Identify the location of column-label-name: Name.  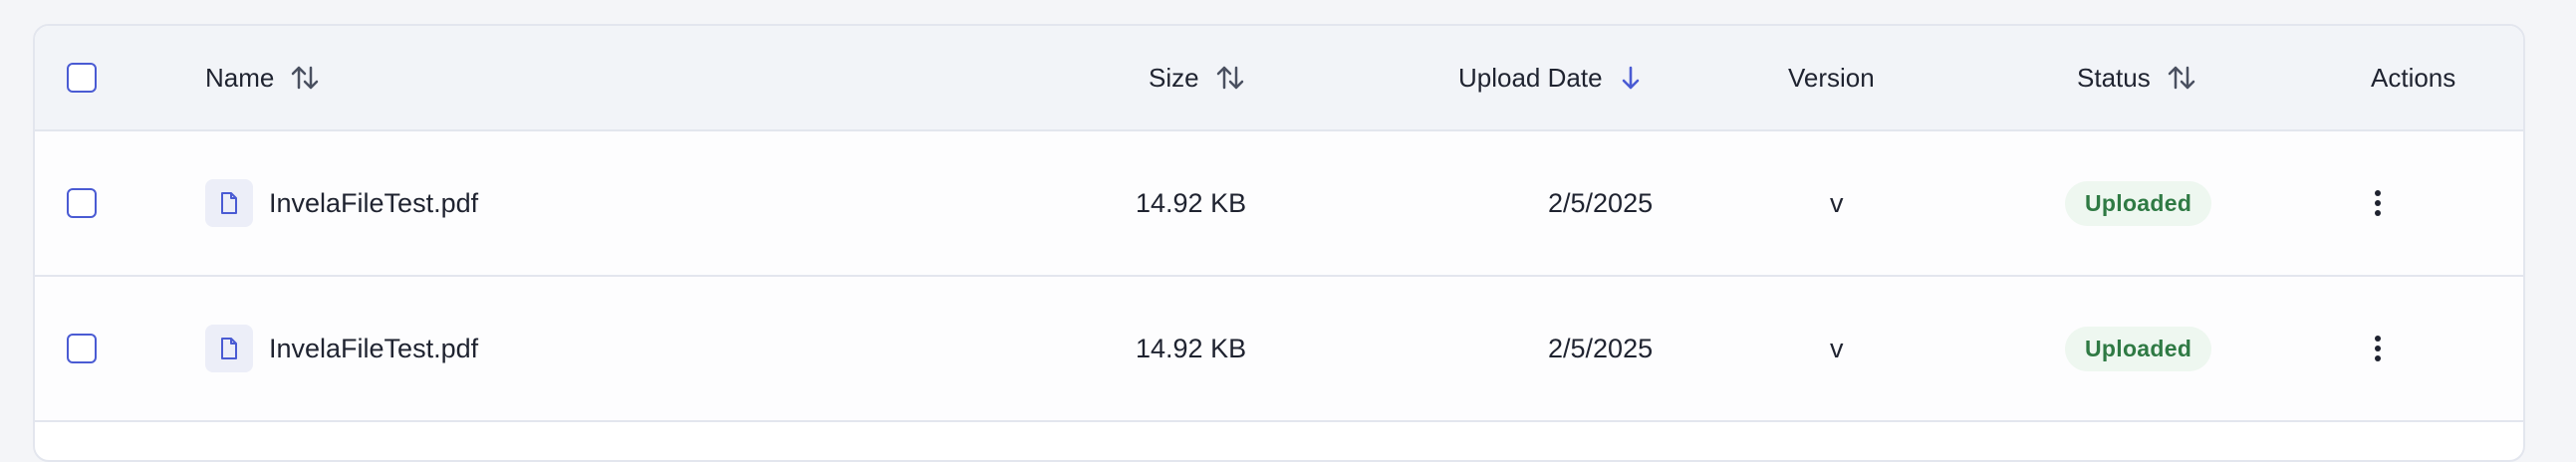
(240, 77).